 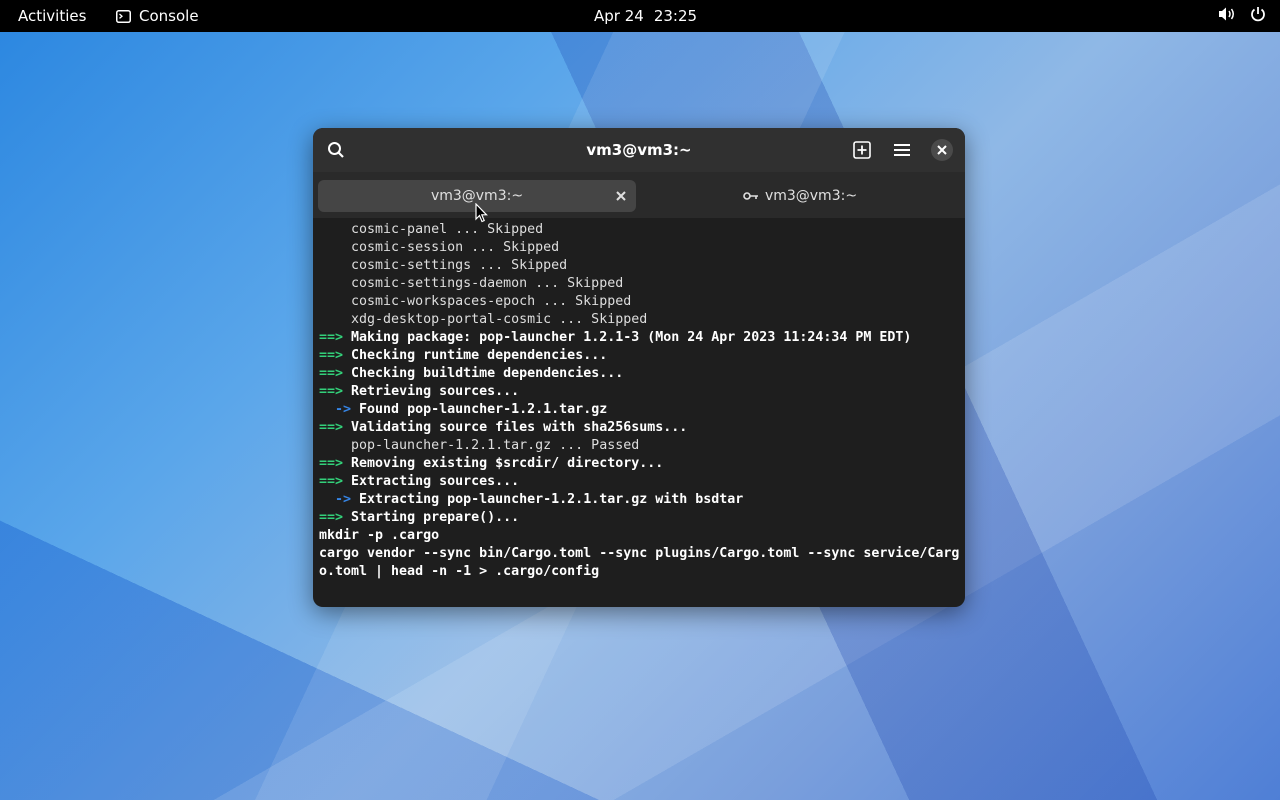 What do you see at coordinates (481, 213) in the screenshot?
I see `mouse-pointer-icon` at bounding box center [481, 213].